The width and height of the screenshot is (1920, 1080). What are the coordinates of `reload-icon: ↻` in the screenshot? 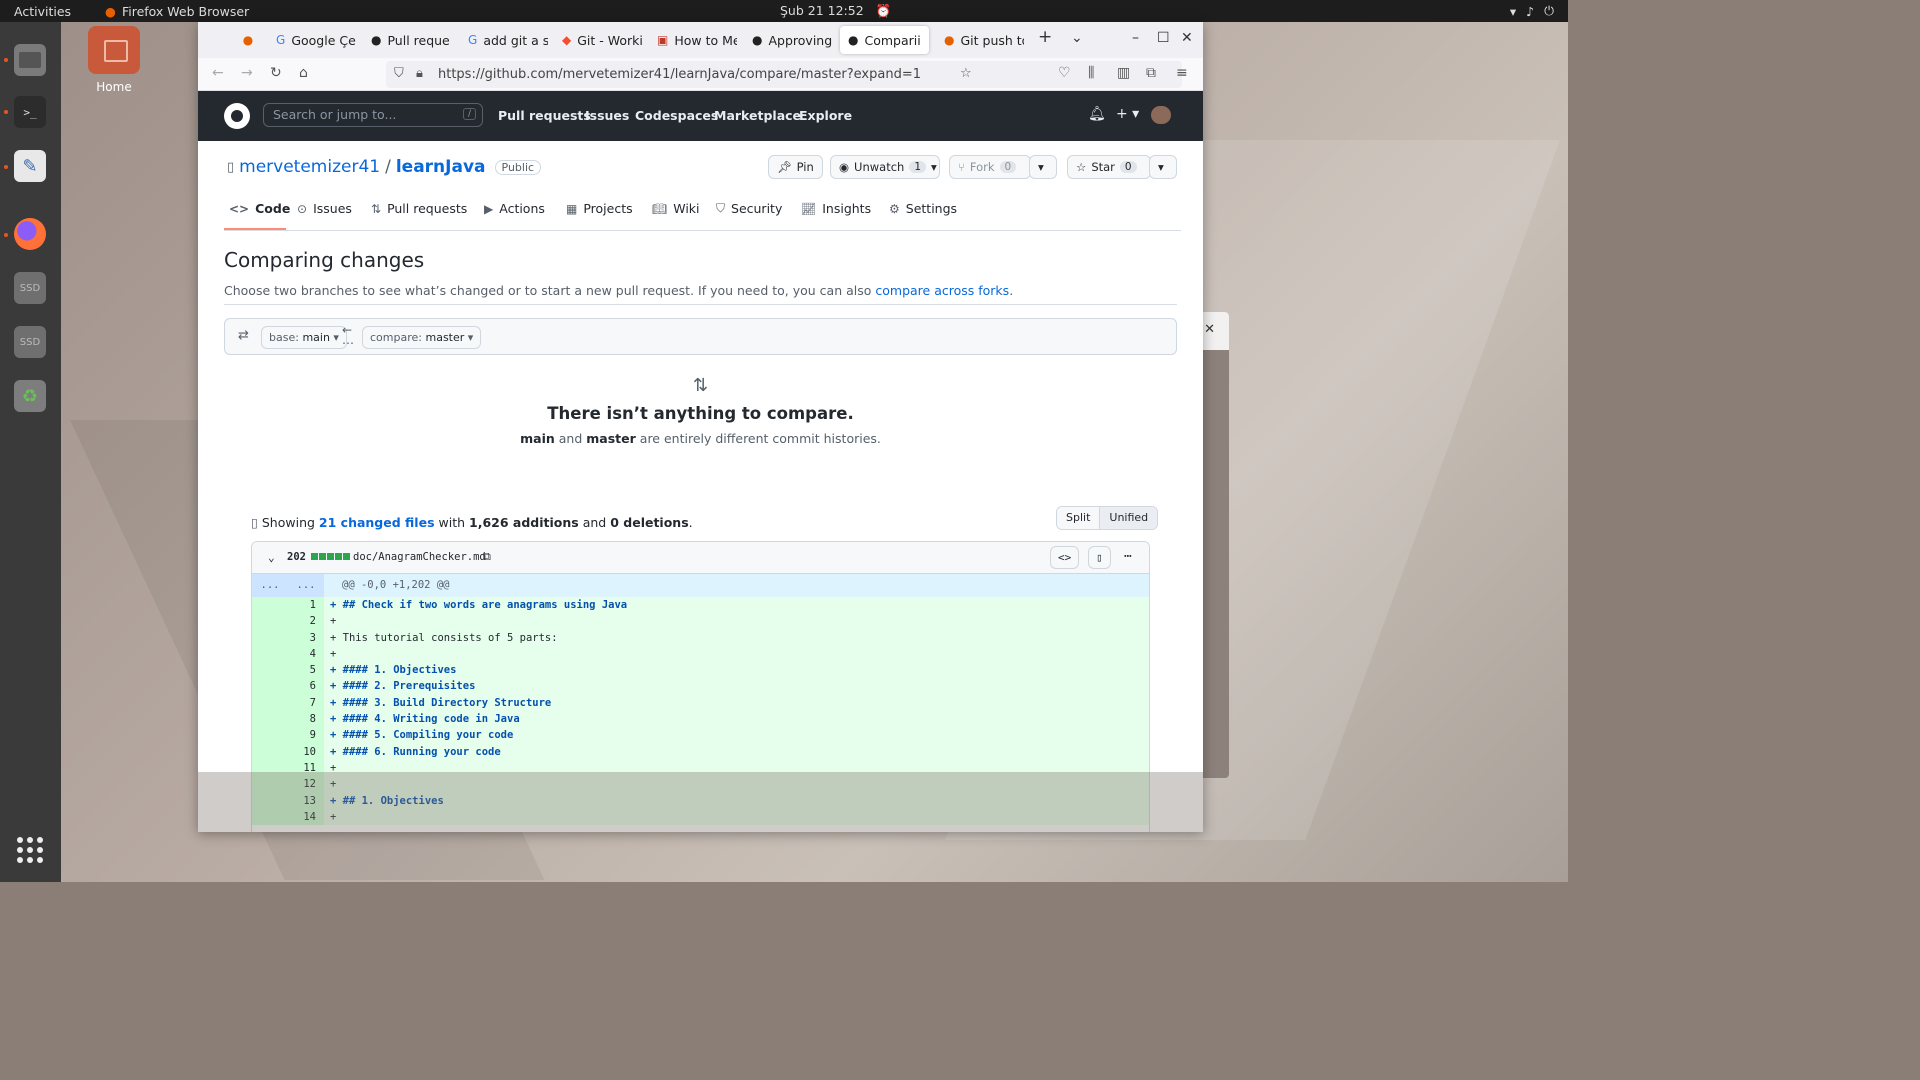 It's located at (276, 73).